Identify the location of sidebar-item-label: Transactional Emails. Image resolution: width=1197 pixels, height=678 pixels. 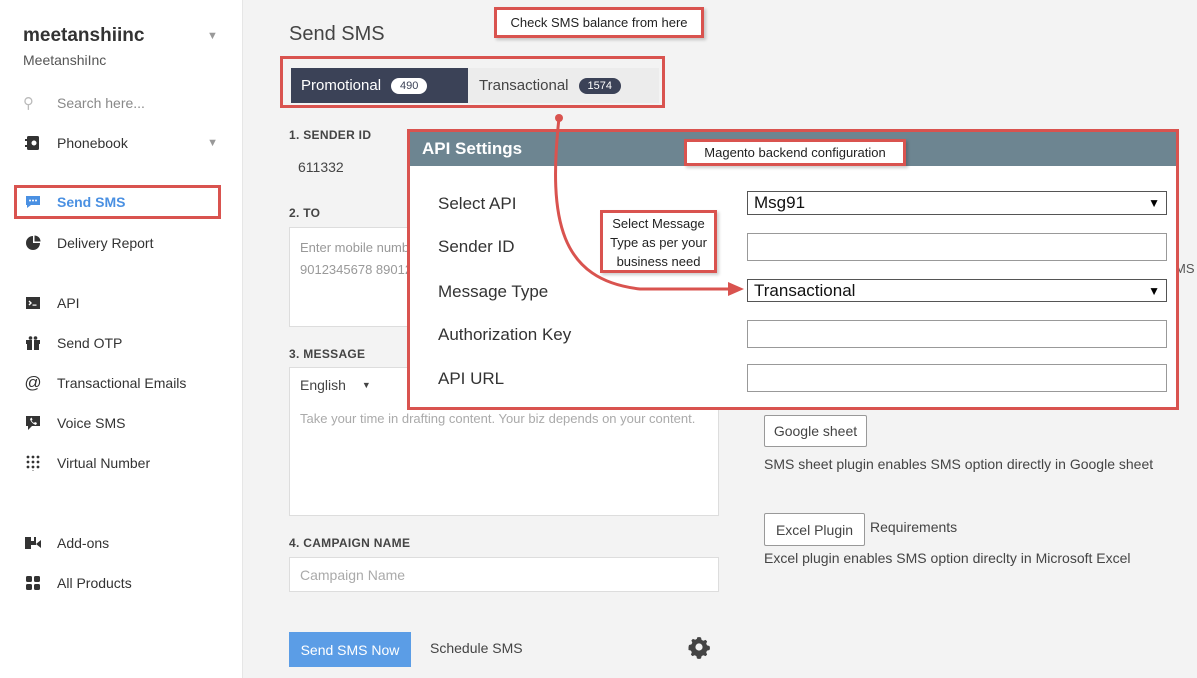
(122, 383).